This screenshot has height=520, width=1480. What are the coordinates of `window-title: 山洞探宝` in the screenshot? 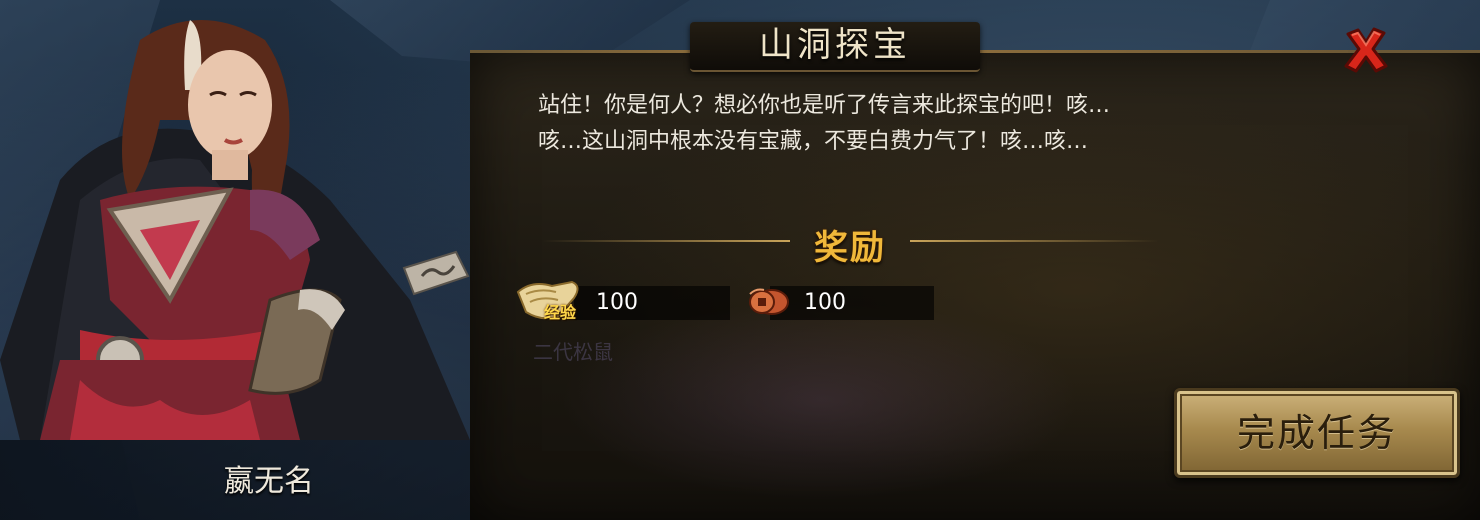 It's located at (835, 45).